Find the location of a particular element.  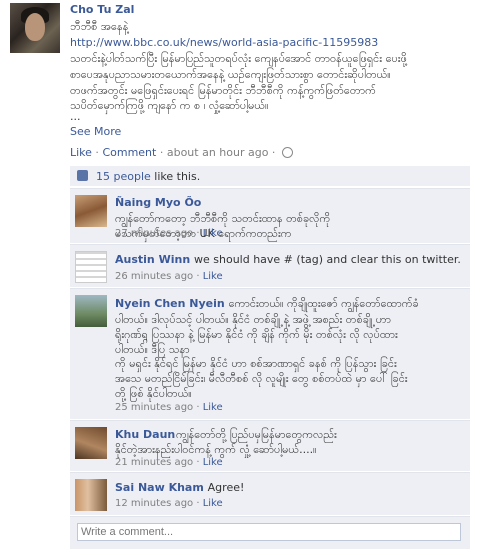

comment-header: Sai Naw Kham Agree! is located at coordinates (179, 487).